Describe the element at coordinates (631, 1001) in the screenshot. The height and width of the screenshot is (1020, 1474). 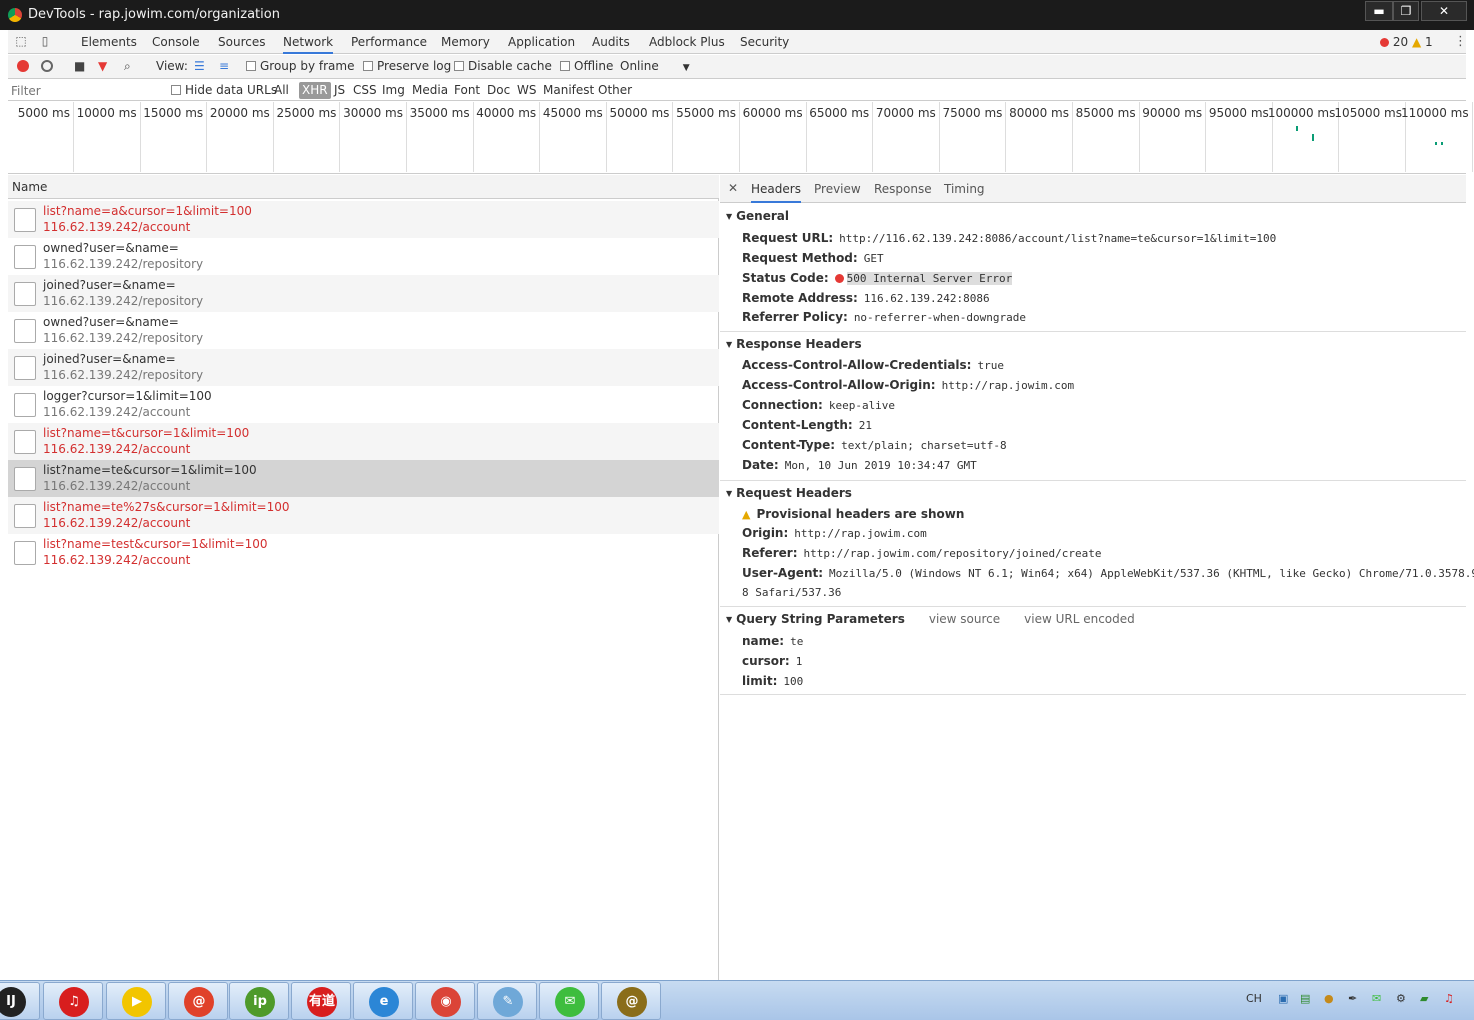
I see `taskbar-snail-app-button: @` at that location.